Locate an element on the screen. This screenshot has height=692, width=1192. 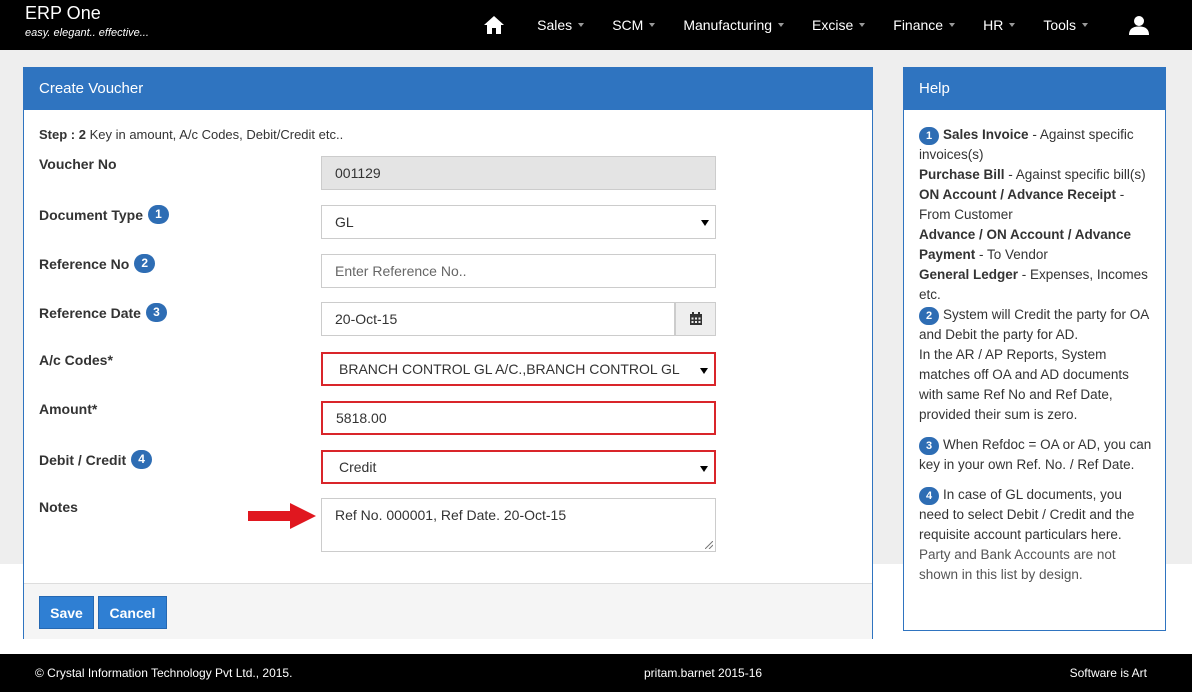
notes-label: Notes is located at coordinates (58, 507).